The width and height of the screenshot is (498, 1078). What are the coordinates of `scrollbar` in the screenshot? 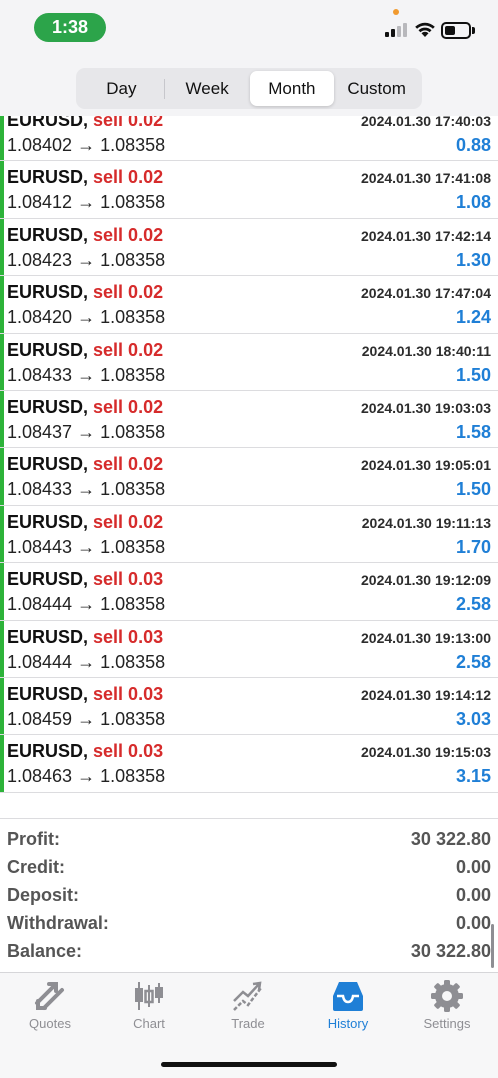 It's located at (492, 946).